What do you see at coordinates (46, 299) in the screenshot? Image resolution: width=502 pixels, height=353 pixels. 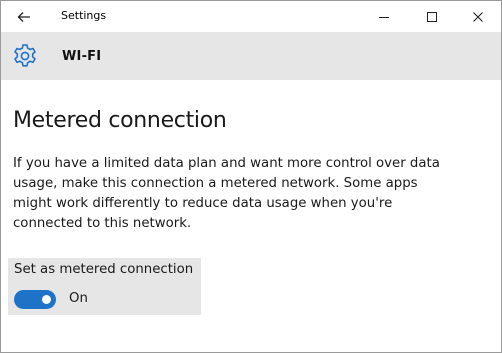 I see `toggle-knob` at bounding box center [46, 299].